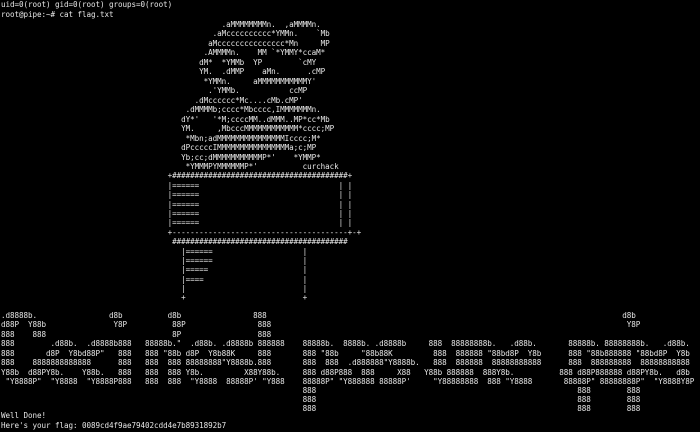 This screenshot has height=432, width=700. Describe the element at coordinates (87, 4) in the screenshot. I see `terminal-line: uid=0(root) gid=0(root) groups=0(root)` at that location.